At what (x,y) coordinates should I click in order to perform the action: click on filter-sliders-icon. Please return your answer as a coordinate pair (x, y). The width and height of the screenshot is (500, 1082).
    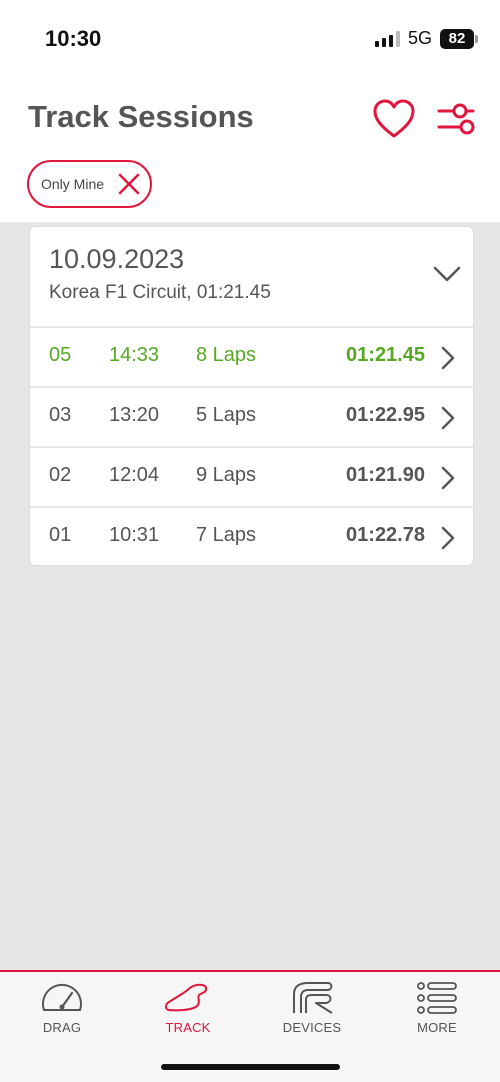
    Looking at the image, I should click on (456, 119).